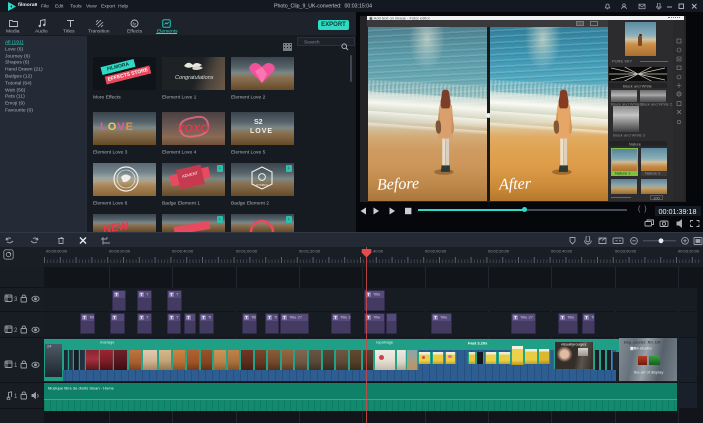 This screenshot has height=423, width=703. I want to click on svg-text: fx, so click(135, 23).